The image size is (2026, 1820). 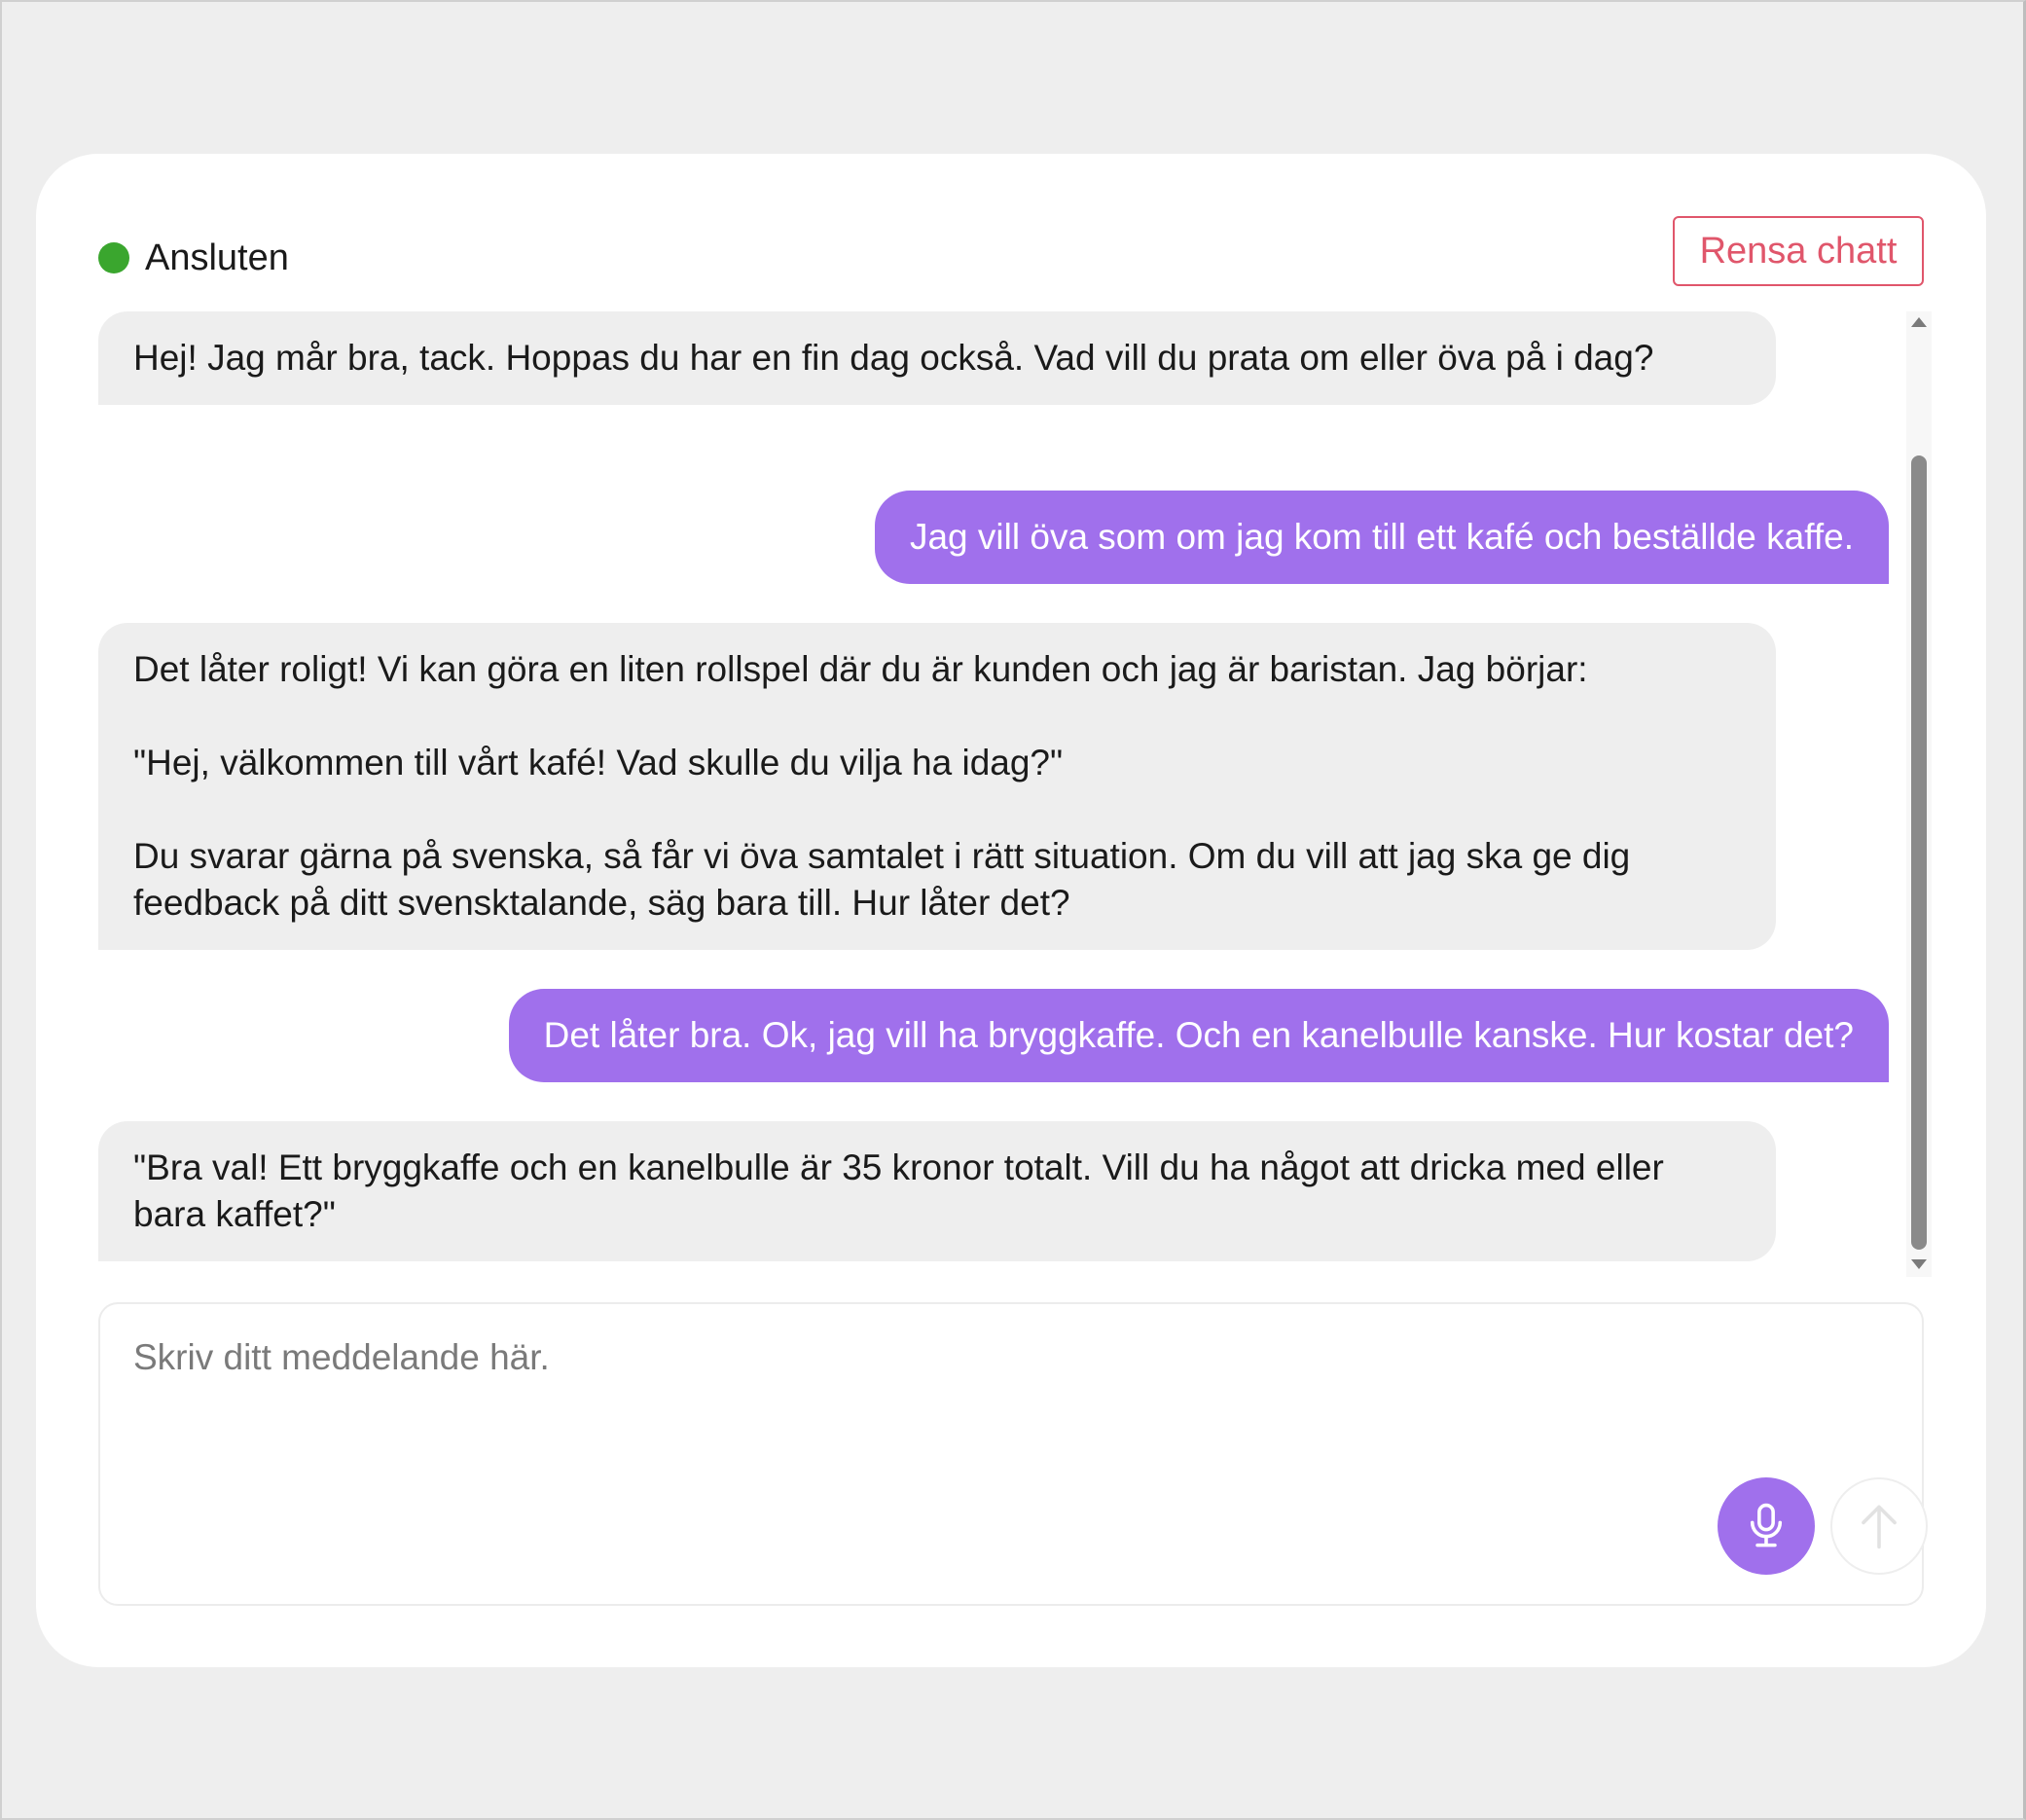 I want to click on status-label: Ansluten, so click(x=217, y=257).